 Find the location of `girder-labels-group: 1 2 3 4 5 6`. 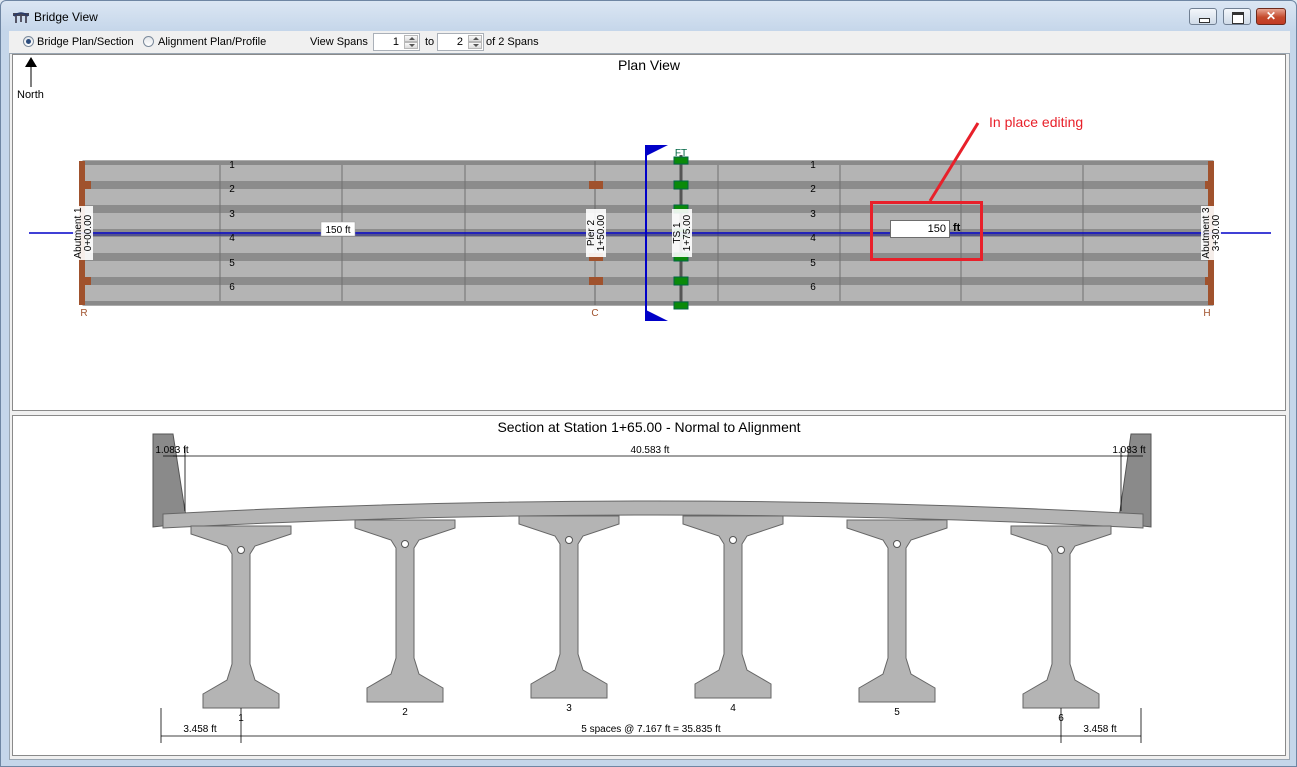

girder-labels-group: 1 2 3 4 5 6 is located at coordinates (651, 713).